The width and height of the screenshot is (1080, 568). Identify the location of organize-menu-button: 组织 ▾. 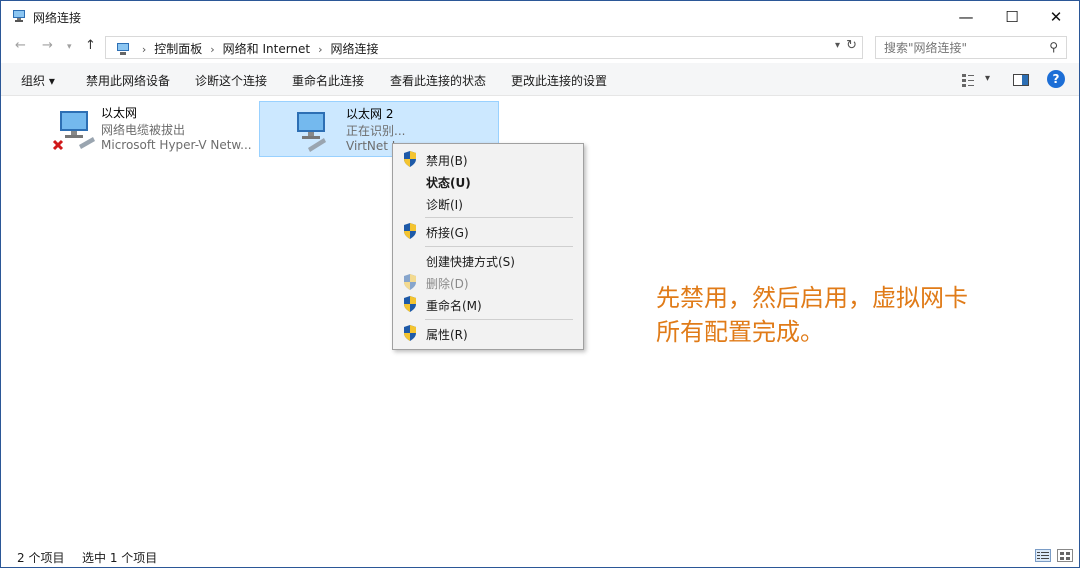
(38, 80).